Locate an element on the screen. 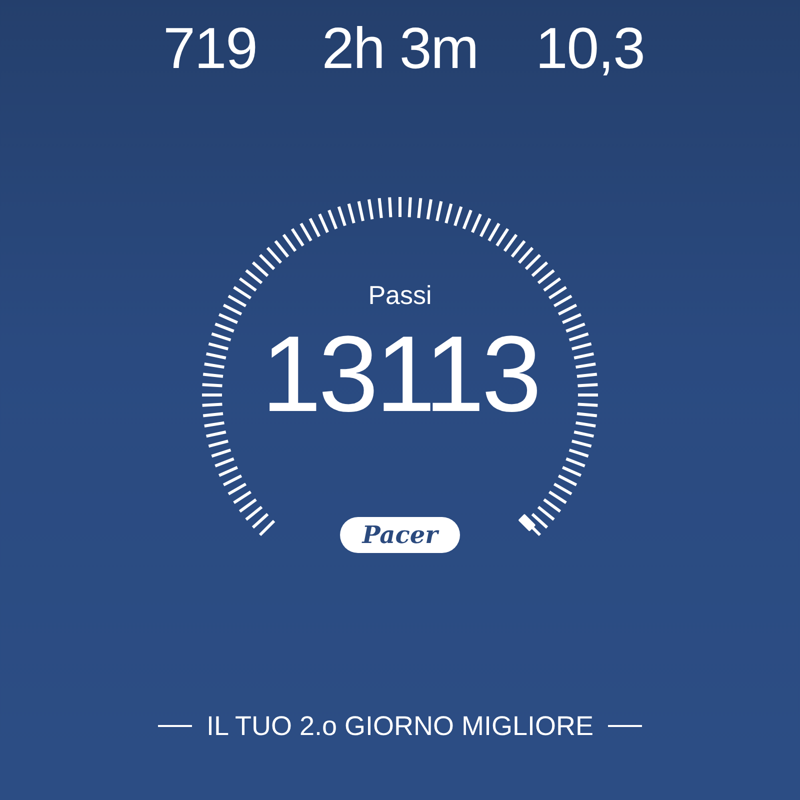  steps-label: Passi is located at coordinates (400, 295).